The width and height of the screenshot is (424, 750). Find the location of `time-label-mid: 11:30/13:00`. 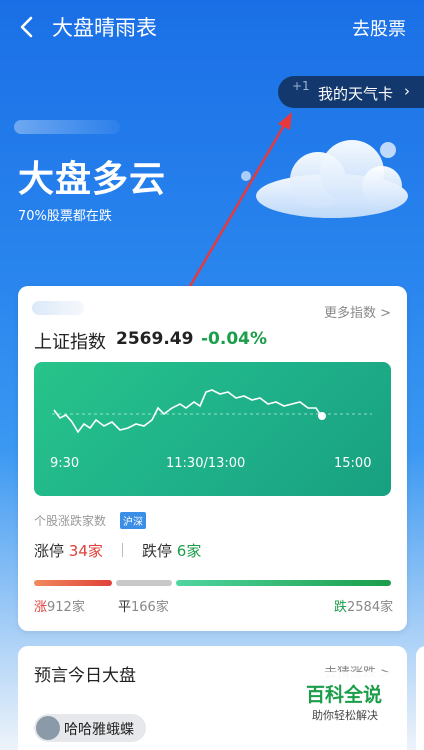

time-label-mid: 11:30/13:00 is located at coordinates (206, 463).